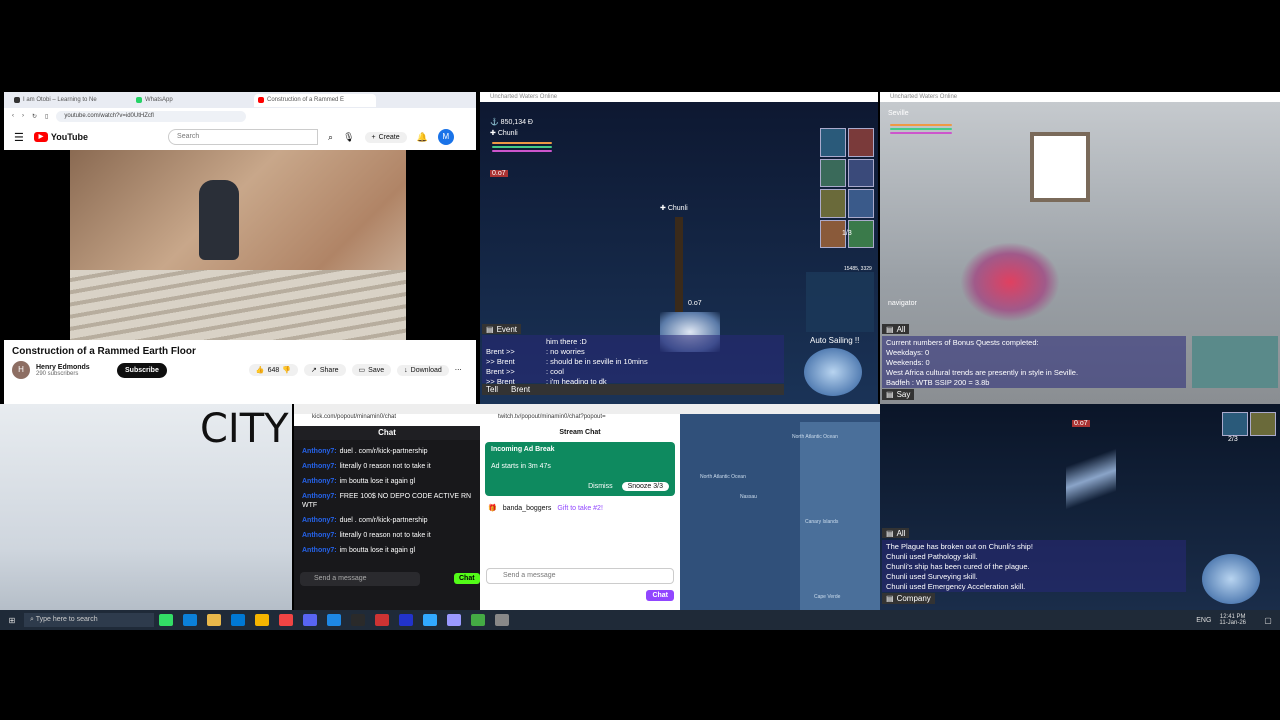 The height and width of the screenshot is (720, 1280). I want to click on save-button: ▭ Save, so click(371, 370).